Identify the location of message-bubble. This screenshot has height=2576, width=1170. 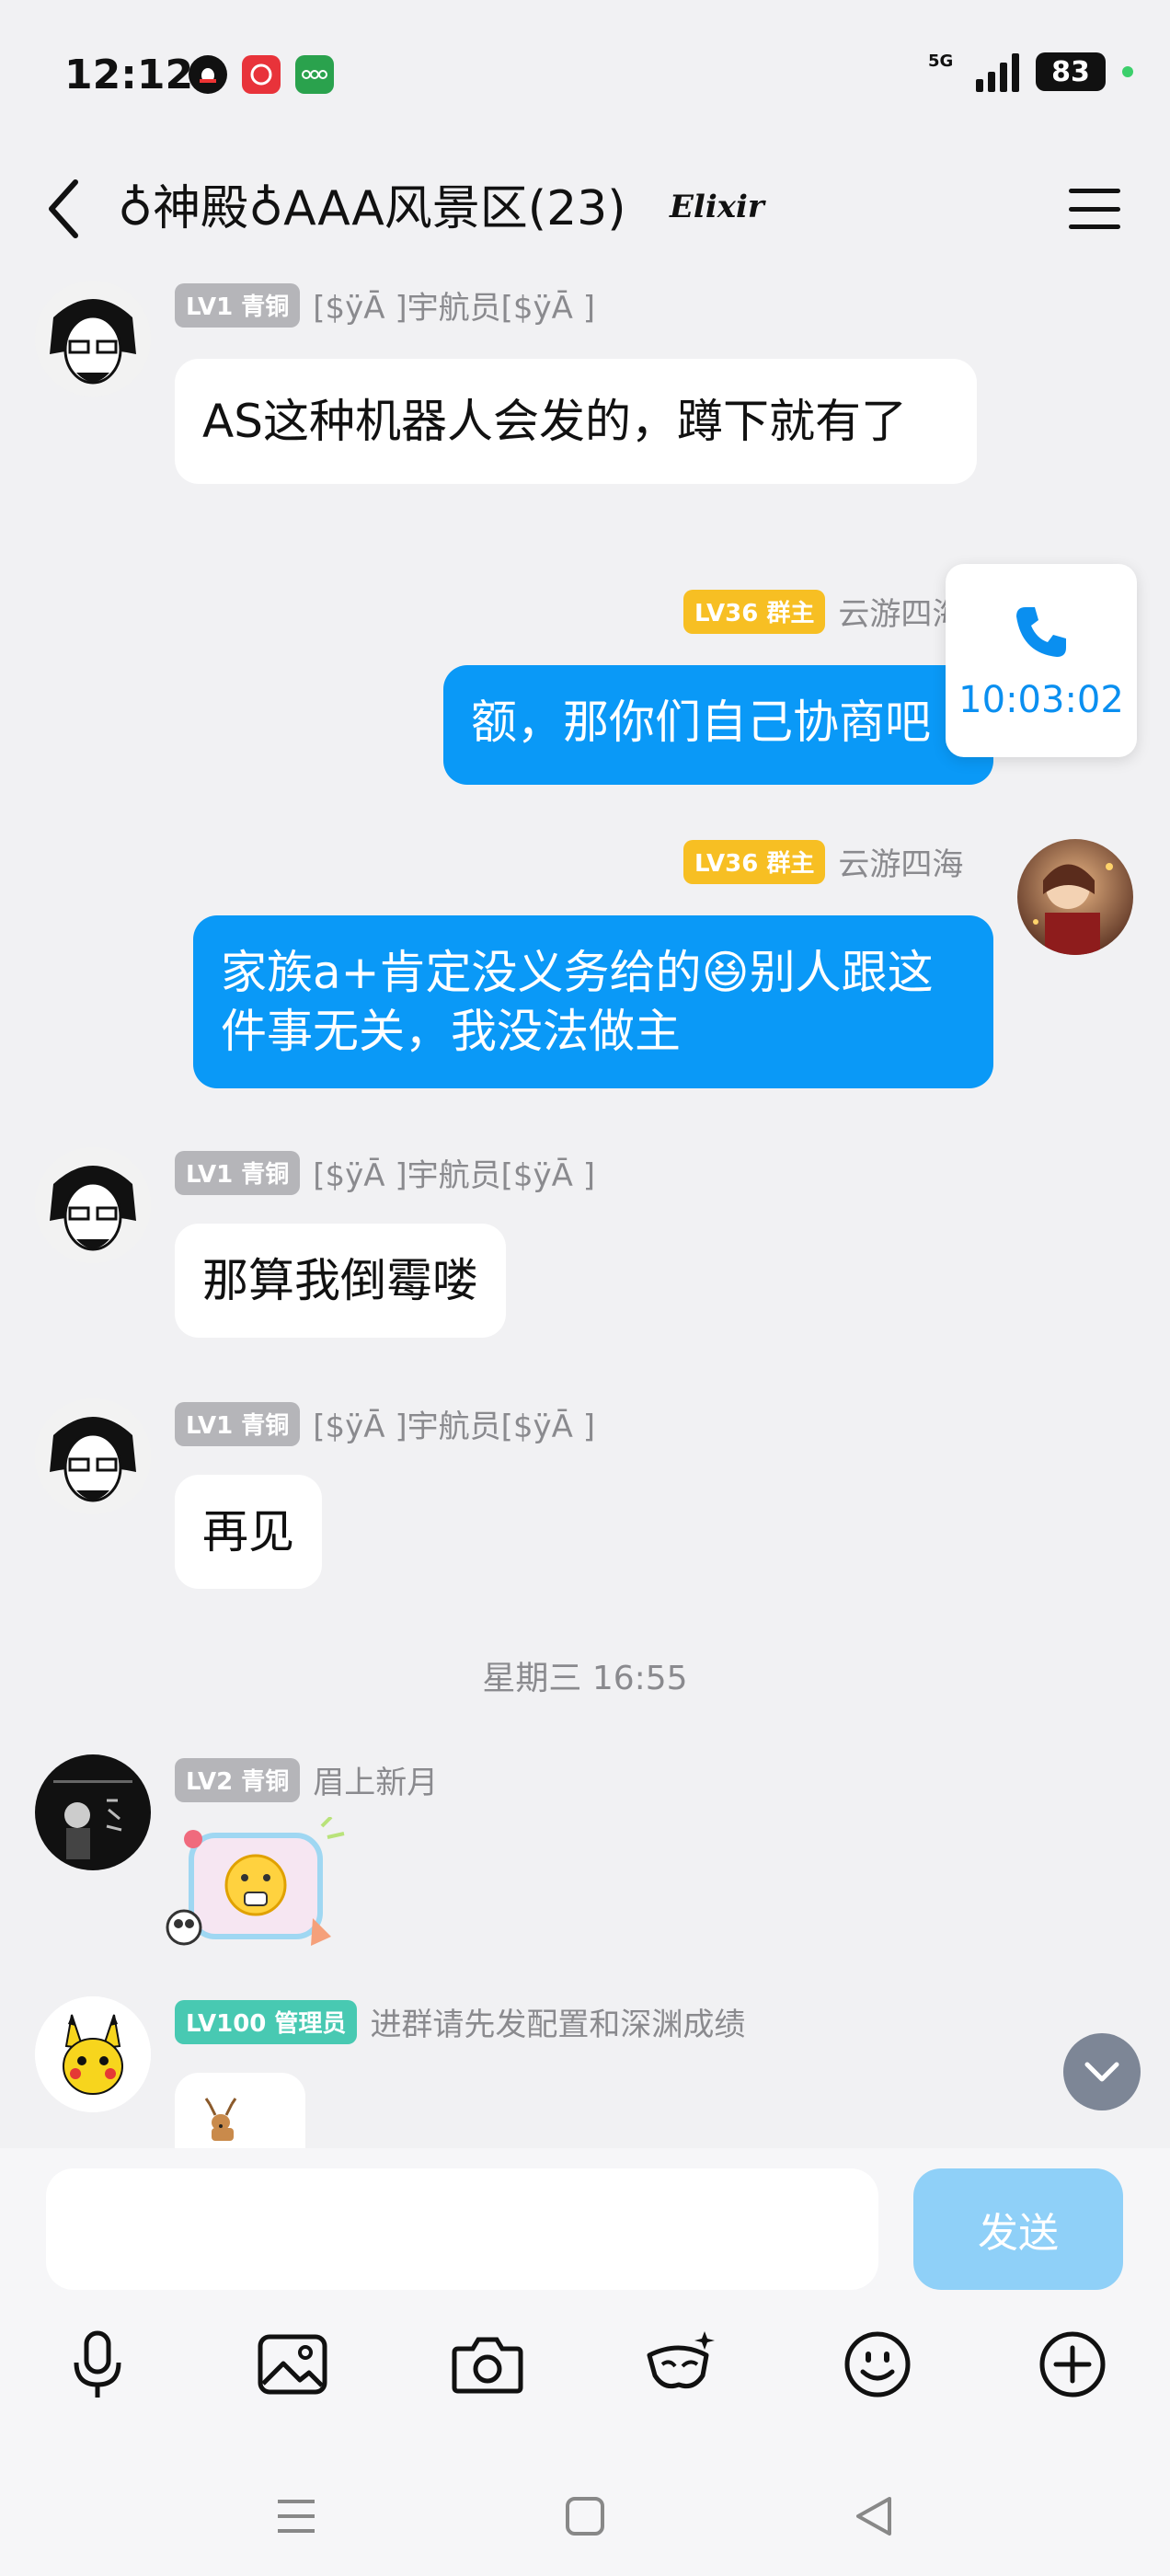
(240, 2110).